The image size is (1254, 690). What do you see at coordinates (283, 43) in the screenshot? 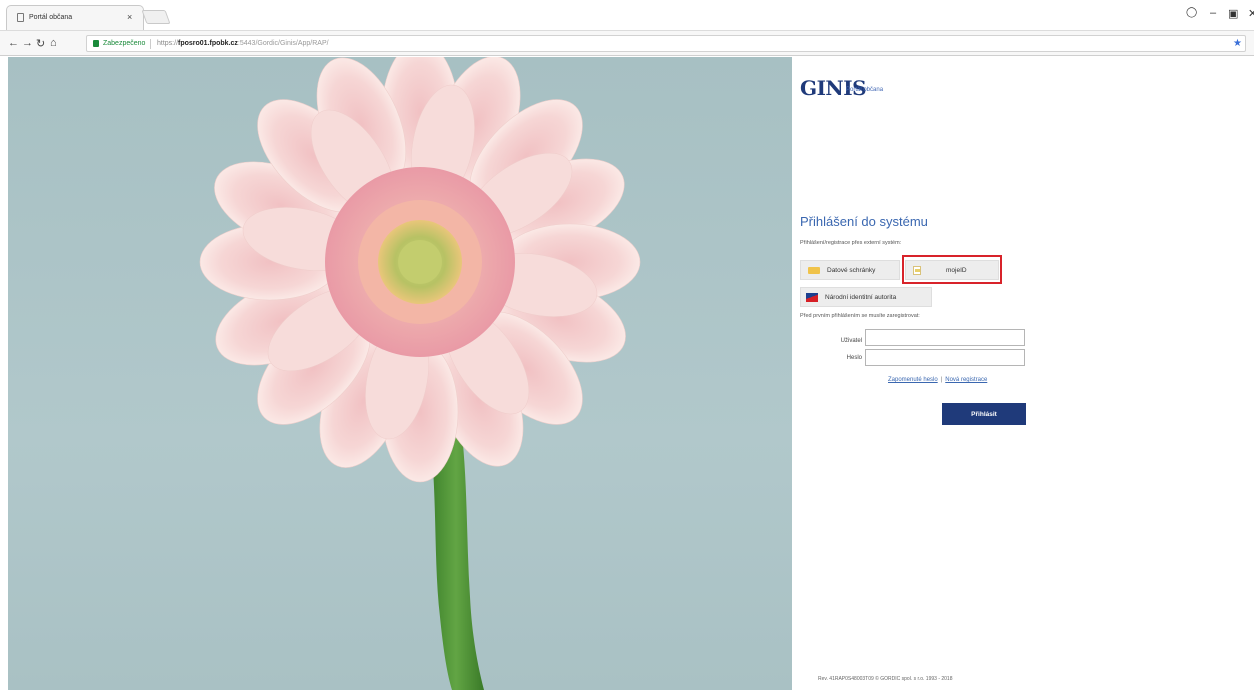
I see `url-path: :5443/Gordic/Ginis/App/RAP/` at bounding box center [283, 43].